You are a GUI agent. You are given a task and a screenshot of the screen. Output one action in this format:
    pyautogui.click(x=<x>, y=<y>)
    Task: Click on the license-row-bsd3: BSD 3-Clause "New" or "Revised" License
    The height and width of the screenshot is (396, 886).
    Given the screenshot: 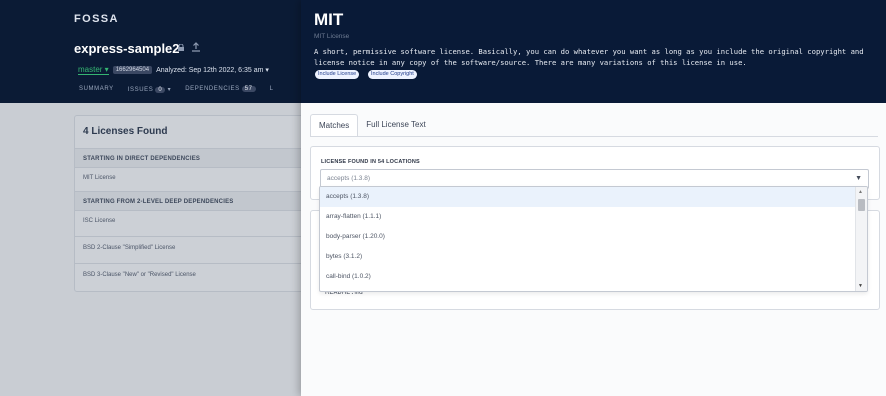 What is the action you would take?
    pyautogui.click(x=139, y=275)
    